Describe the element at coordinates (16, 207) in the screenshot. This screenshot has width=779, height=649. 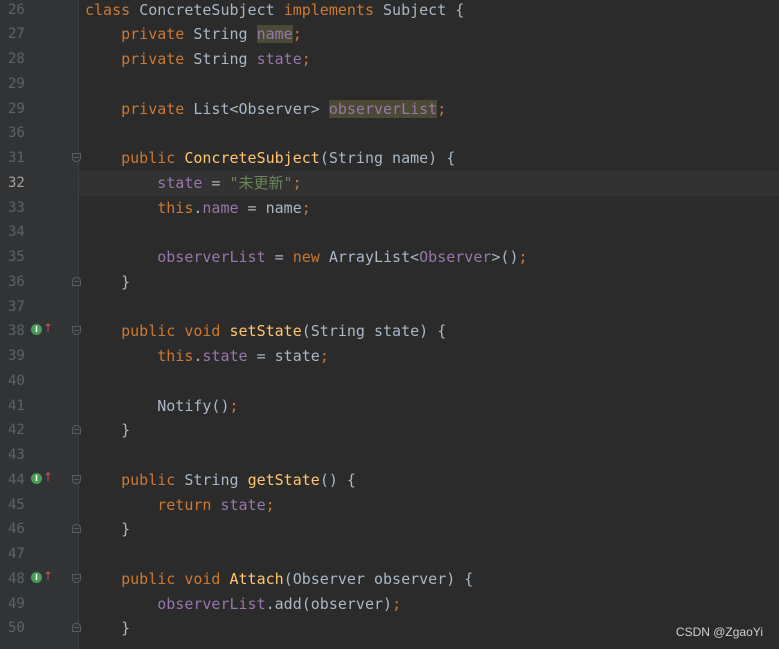
I see `line-number: 33` at that location.